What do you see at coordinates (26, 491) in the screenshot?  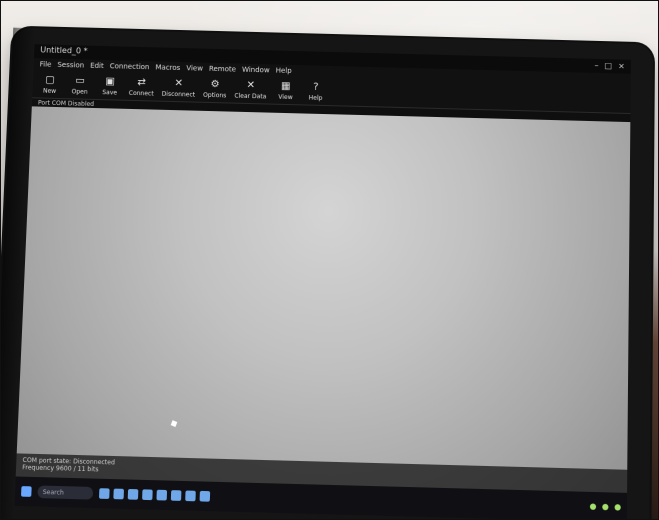 I see `start-icon` at bounding box center [26, 491].